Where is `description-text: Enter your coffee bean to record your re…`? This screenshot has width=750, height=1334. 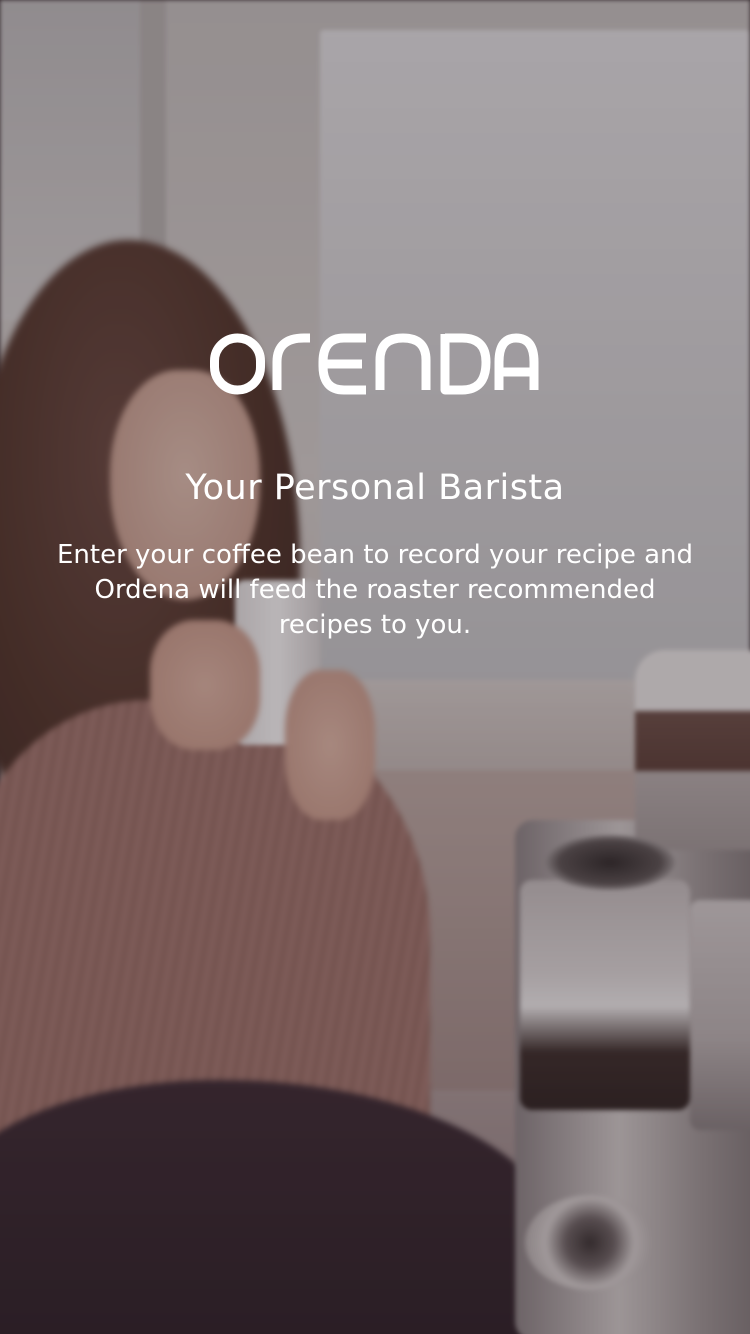 description-text: Enter your coffee bean to record your re… is located at coordinates (375, 590).